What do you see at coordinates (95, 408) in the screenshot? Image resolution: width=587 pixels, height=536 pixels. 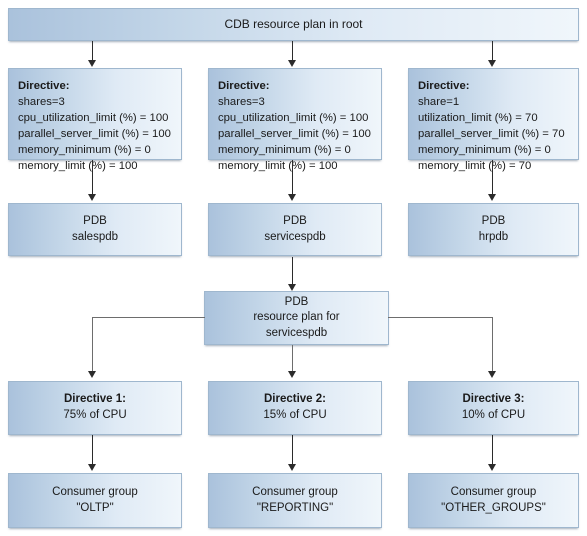 I see `pdb-directive-box-1: Directive 1: 75% of CPU` at bounding box center [95, 408].